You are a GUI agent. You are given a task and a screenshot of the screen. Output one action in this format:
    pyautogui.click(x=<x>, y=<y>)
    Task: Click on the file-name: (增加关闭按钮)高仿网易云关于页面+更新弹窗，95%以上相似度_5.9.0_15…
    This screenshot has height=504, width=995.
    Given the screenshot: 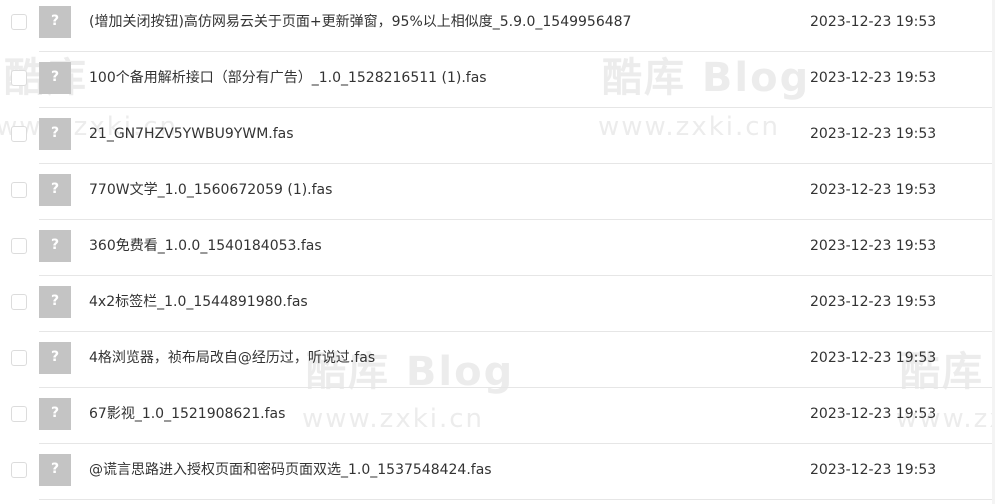 What is the action you would take?
    pyautogui.click(x=360, y=22)
    